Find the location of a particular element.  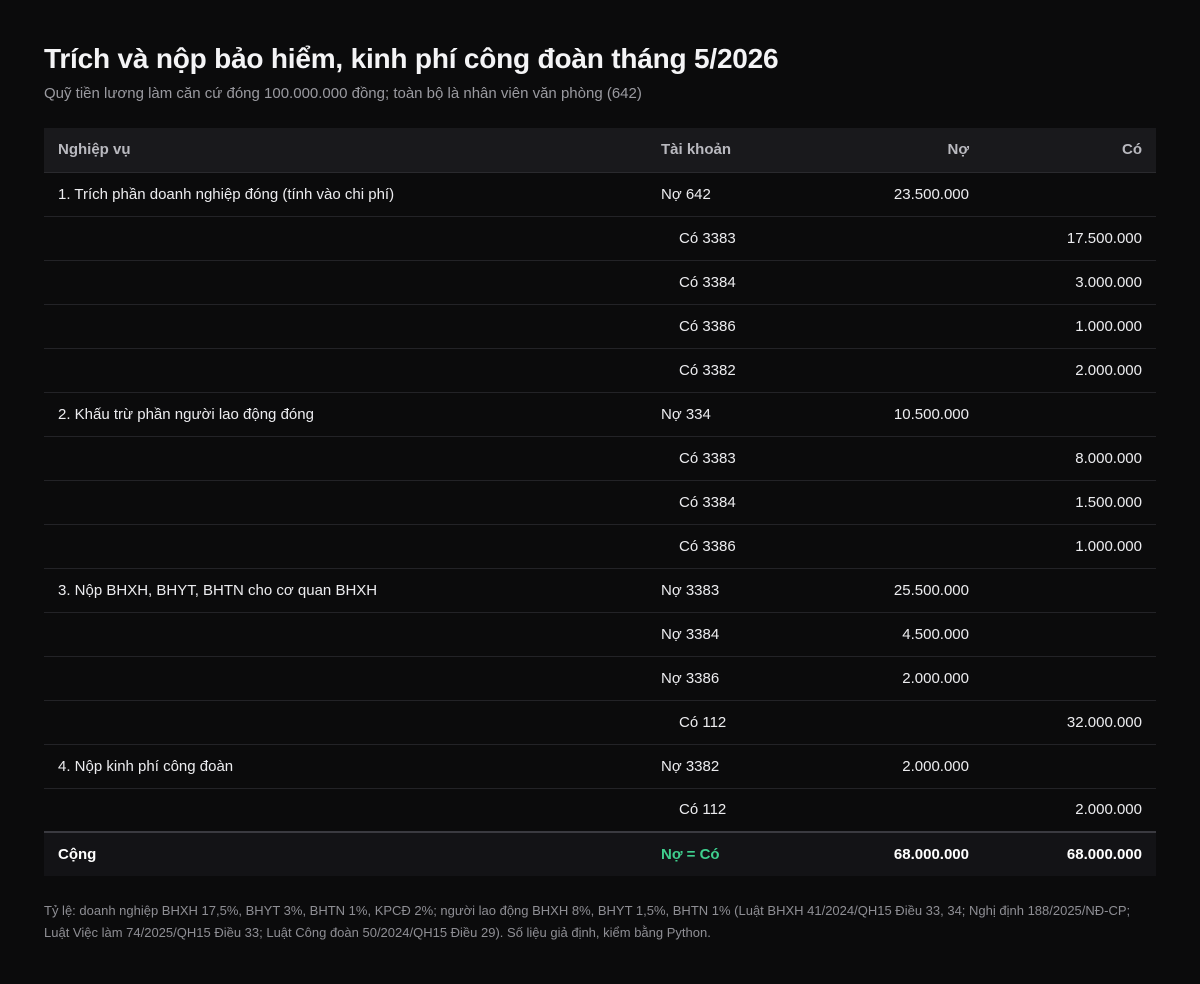

entry-account: Nợ 3382 is located at coordinates (717, 766).